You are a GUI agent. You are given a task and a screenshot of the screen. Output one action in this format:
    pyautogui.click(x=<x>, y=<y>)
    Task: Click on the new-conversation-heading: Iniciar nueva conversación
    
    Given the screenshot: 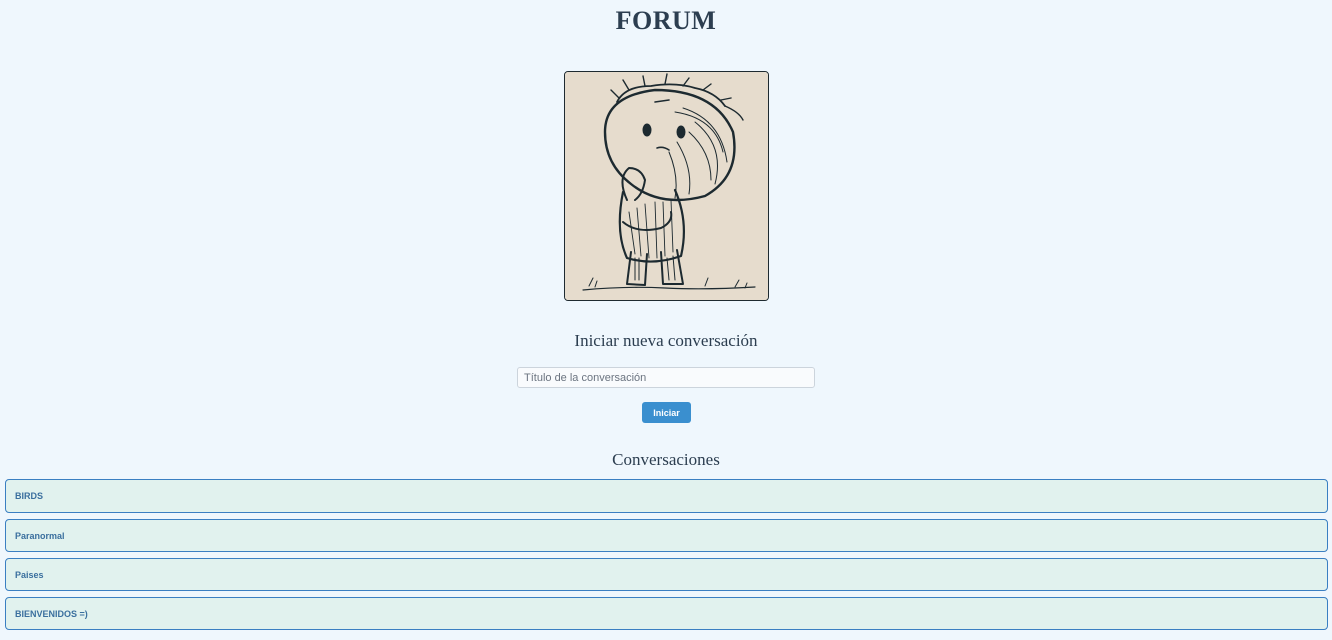 What is the action you would take?
    pyautogui.click(x=666, y=340)
    